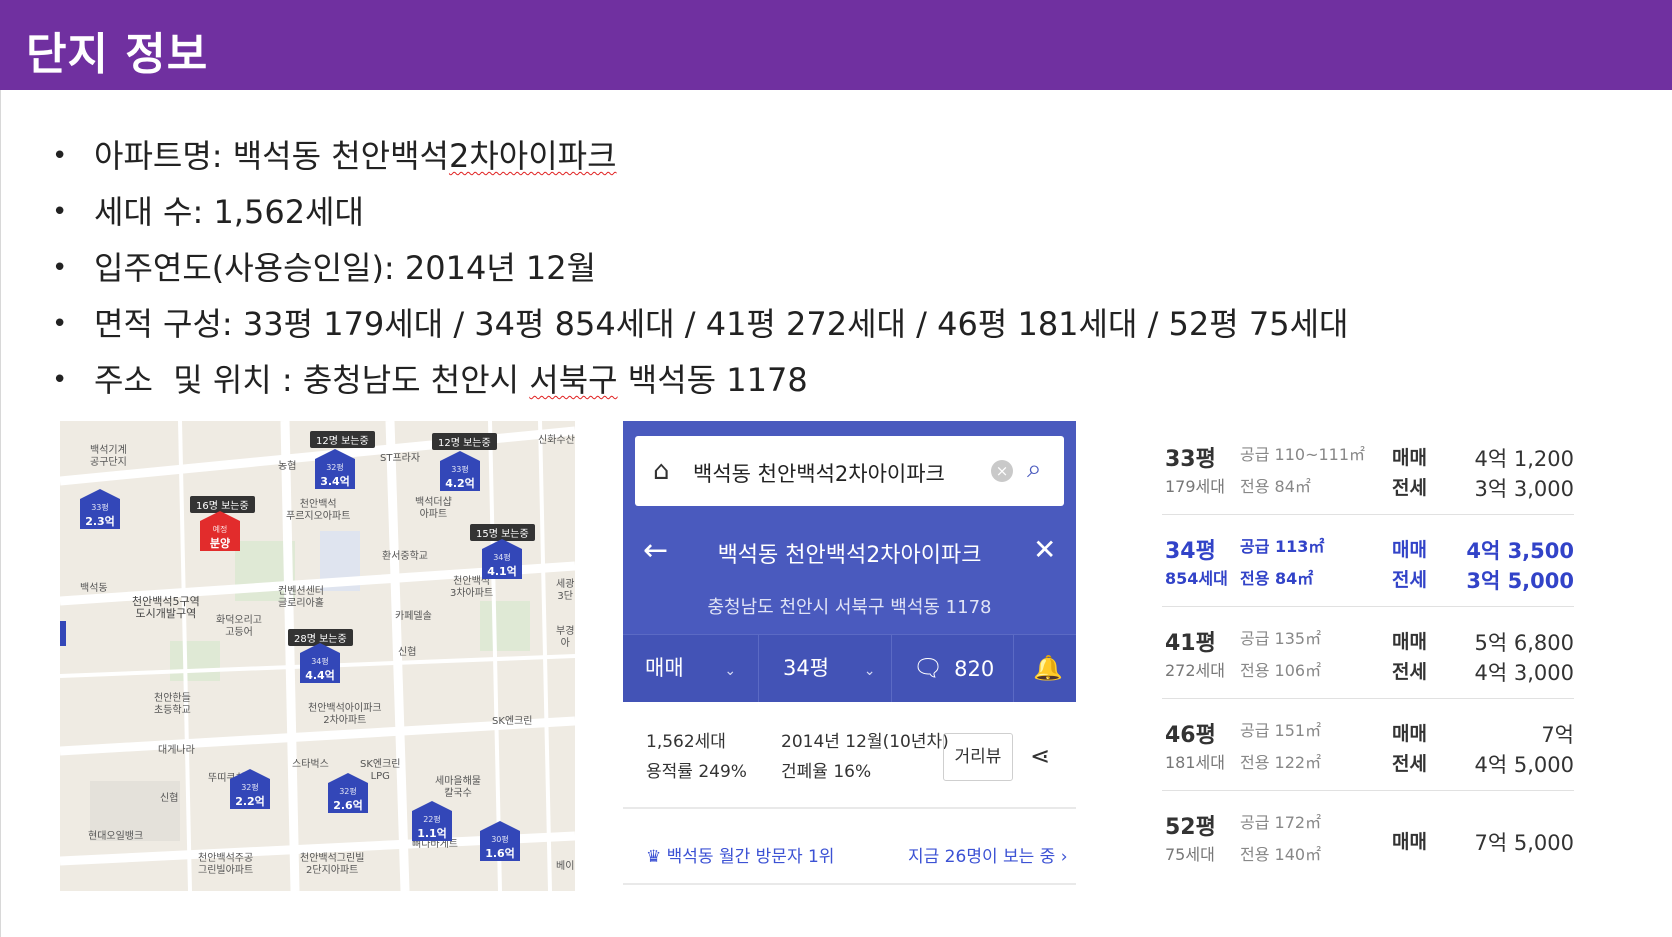 The height and width of the screenshot is (937, 1672). I want to click on supply-area: 공급 151㎡, so click(1281, 730).